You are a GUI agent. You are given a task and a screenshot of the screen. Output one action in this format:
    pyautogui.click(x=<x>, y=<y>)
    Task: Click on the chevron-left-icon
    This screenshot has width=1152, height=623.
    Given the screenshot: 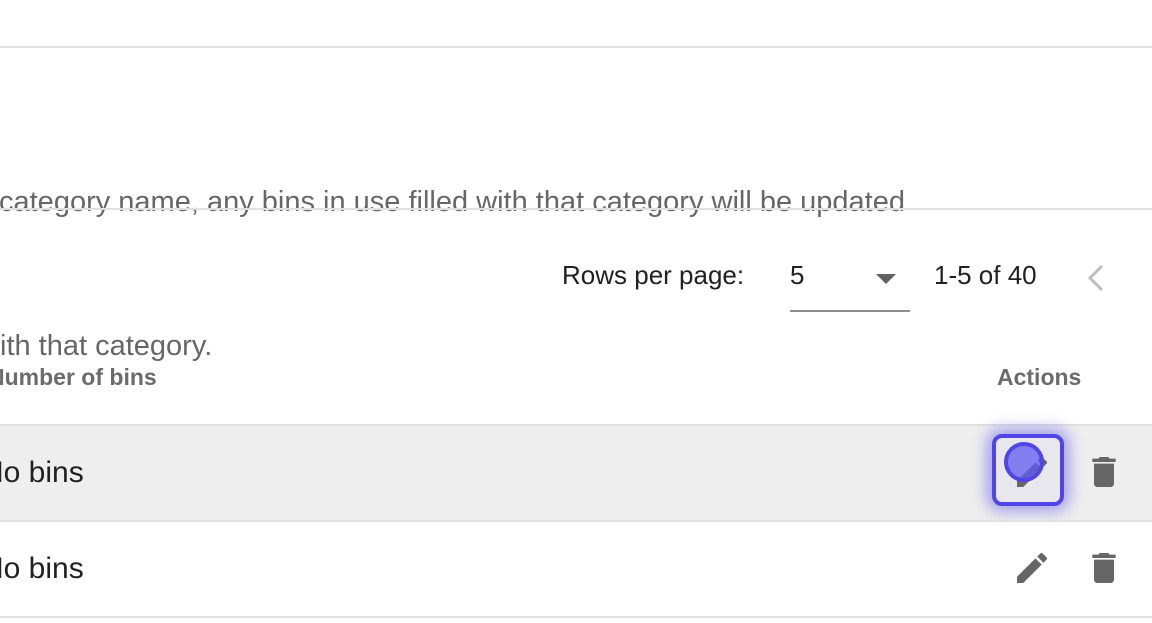 What is the action you would take?
    pyautogui.click(x=1095, y=278)
    